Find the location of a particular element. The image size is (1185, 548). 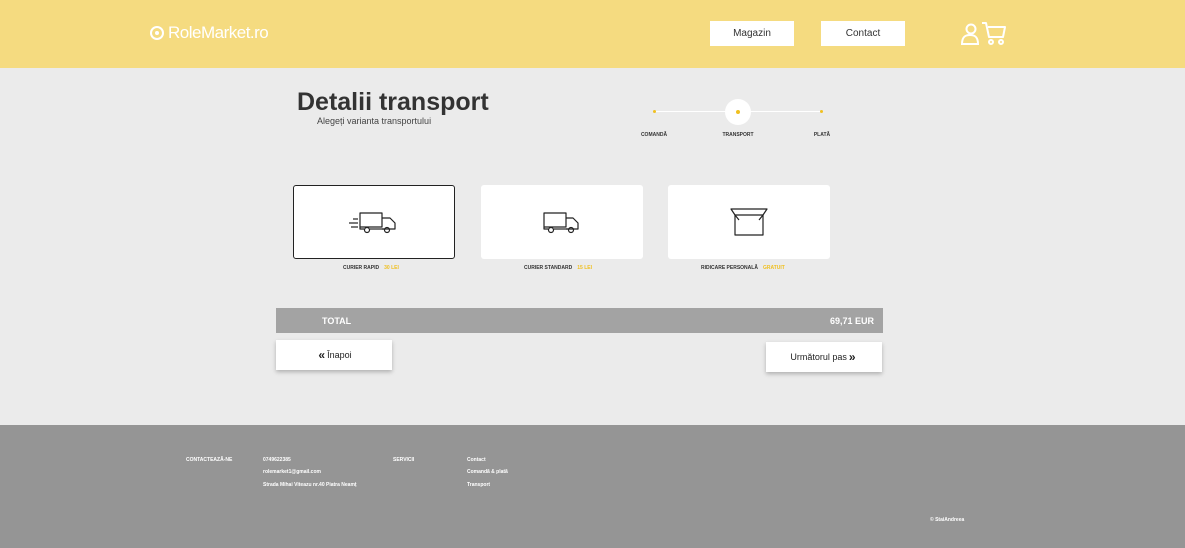

header: RoleMarket.ro Magazin Contact is located at coordinates (592, 34).